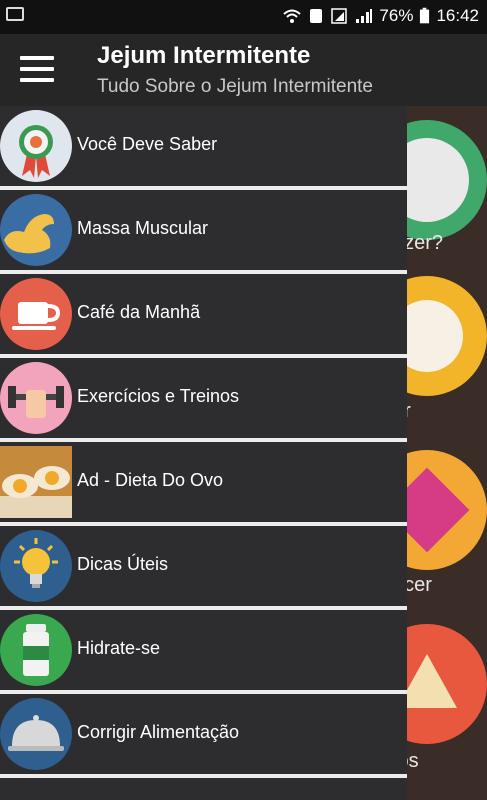  I want to click on menu-item-corrigir-alimentacao: Corrigir Alimentação, so click(203, 736).